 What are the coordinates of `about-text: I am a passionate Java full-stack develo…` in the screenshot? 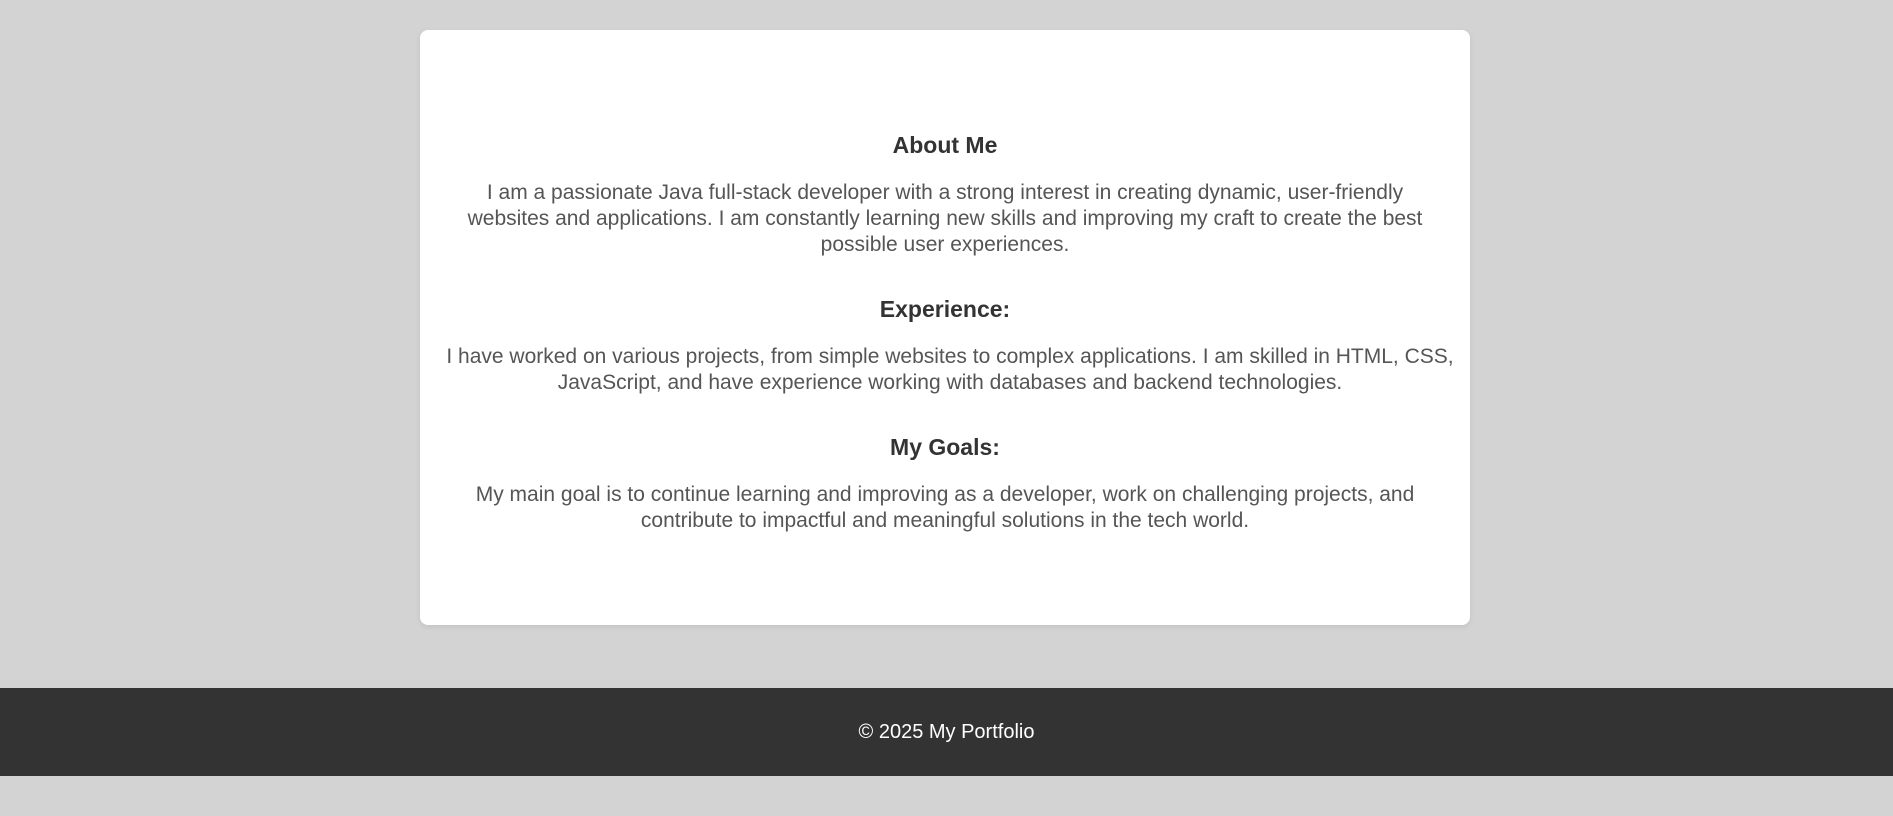 It's located at (945, 218).